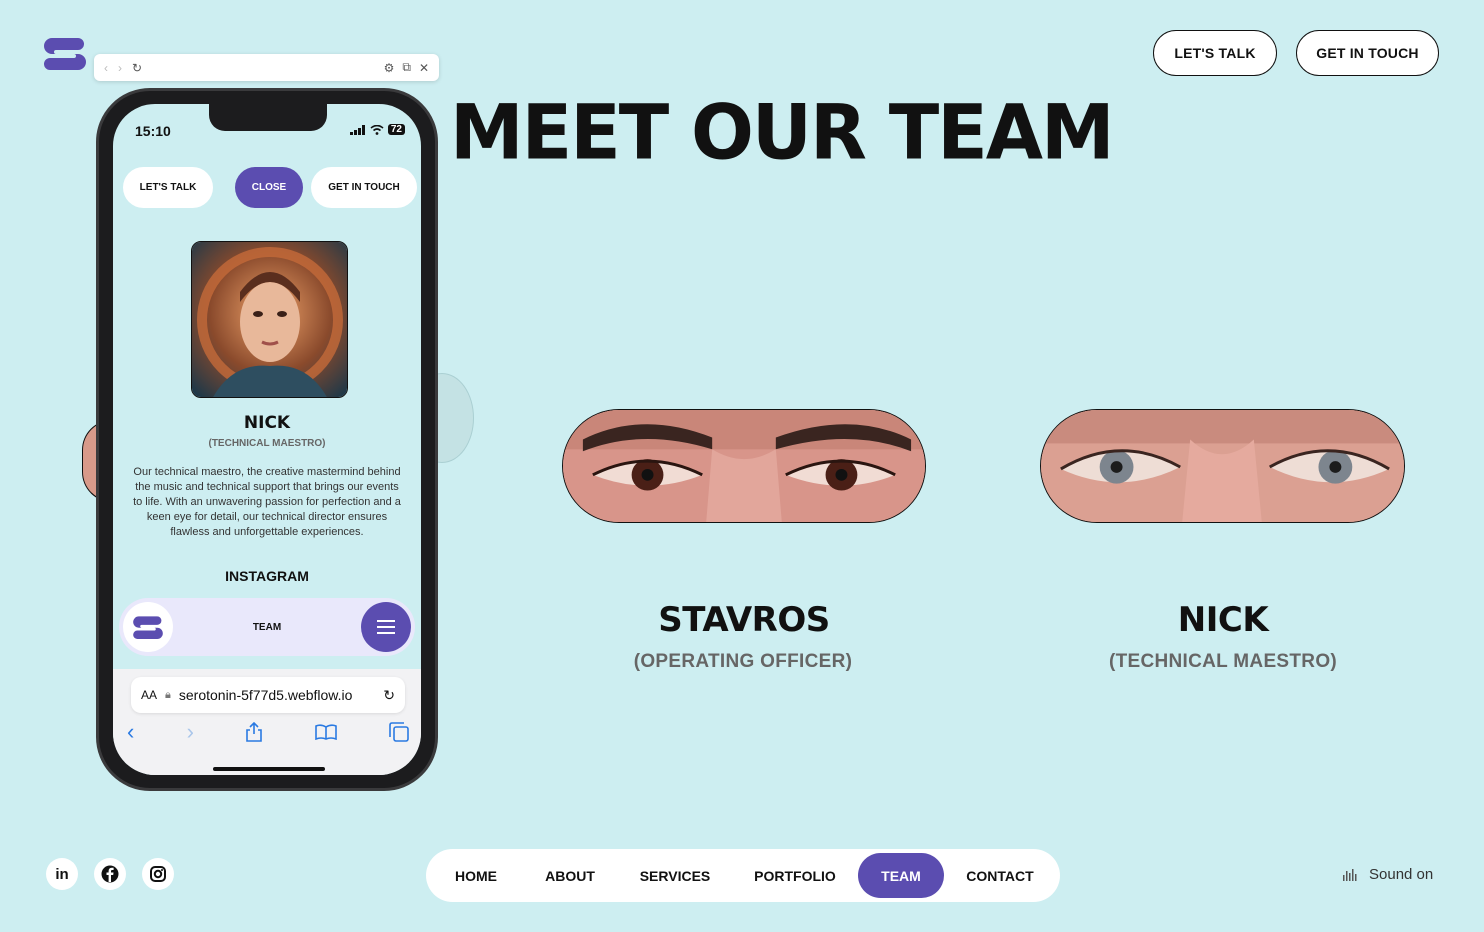 This screenshot has width=1484, height=932. What do you see at coordinates (744, 466) in the screenshot?
I see `team-member-eyes-stavros` at bounding box center [744, 466].